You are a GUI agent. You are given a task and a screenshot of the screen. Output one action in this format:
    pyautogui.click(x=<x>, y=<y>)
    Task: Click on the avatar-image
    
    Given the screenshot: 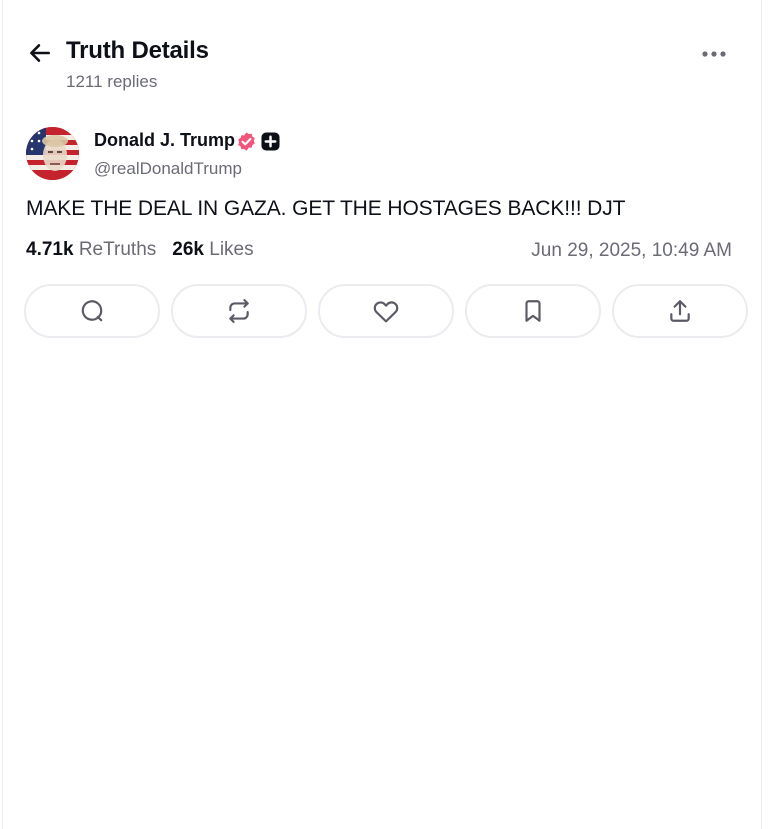 What is the action you would take?
    pyautogui.click(x=52, y=153)
    